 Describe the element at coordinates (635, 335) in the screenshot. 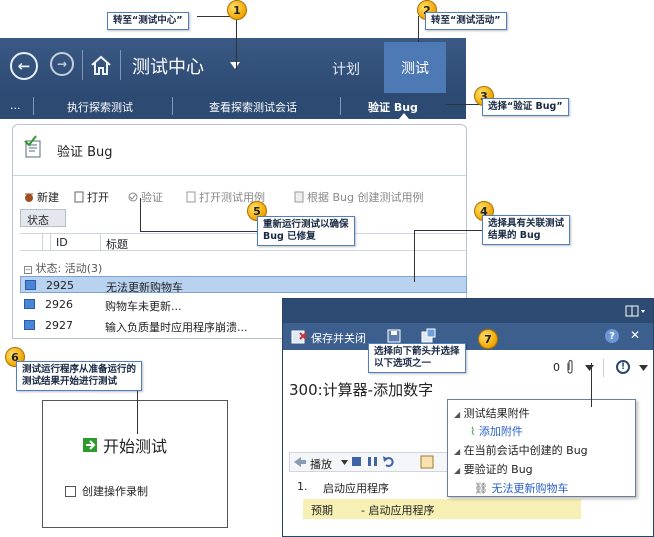

I see `close-icon: ✕` at that location.